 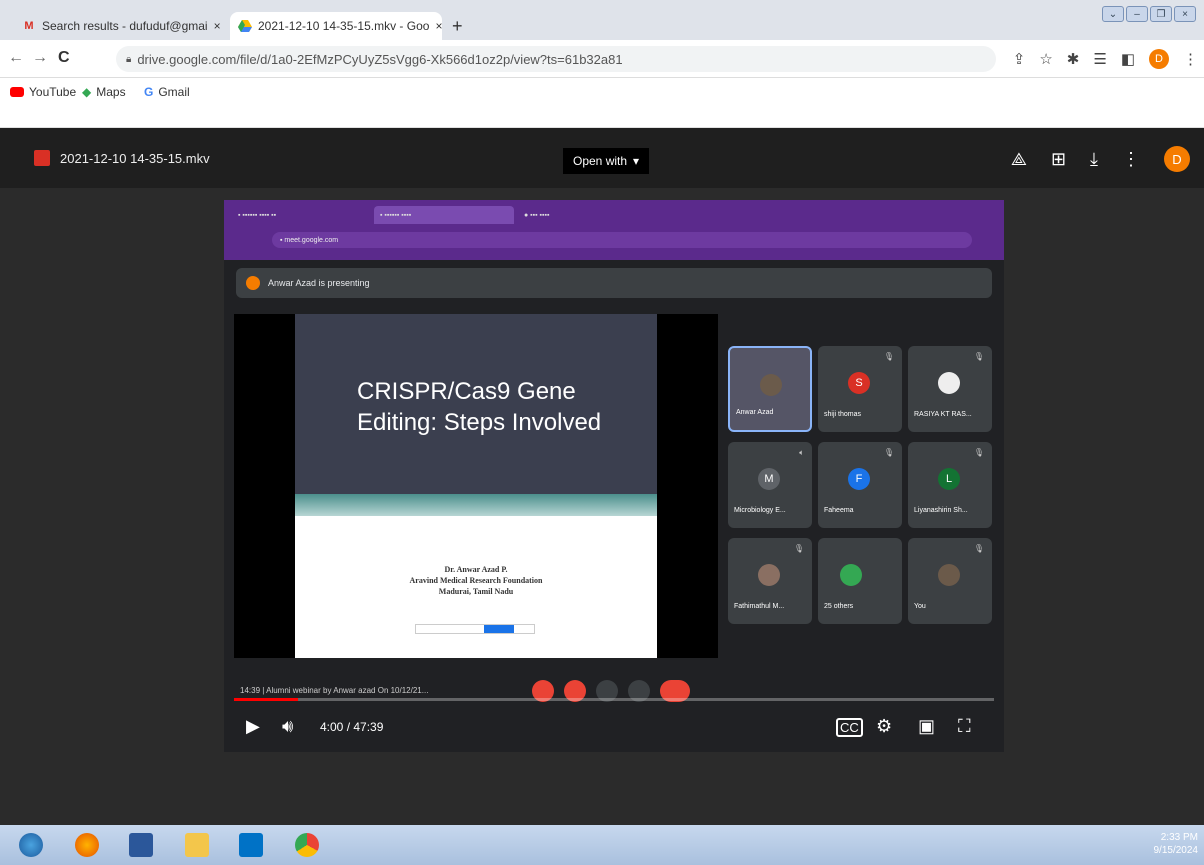 What do you see at coordinates (476, 505) in the screenshot?
I see `slide-band` at bounding box center [476, 505].